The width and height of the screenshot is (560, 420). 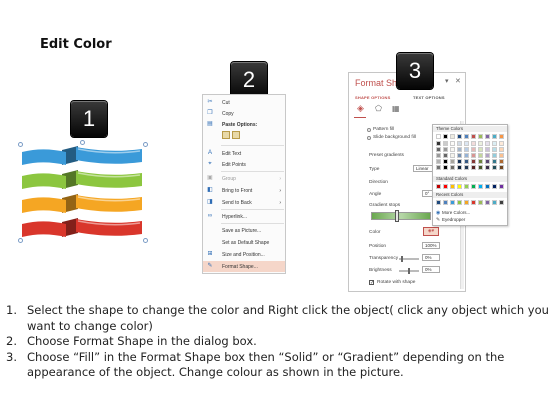 I want to click on menu-item-bring-to-front: ◧ Bring to Front ›, so click(x=244, y=190).